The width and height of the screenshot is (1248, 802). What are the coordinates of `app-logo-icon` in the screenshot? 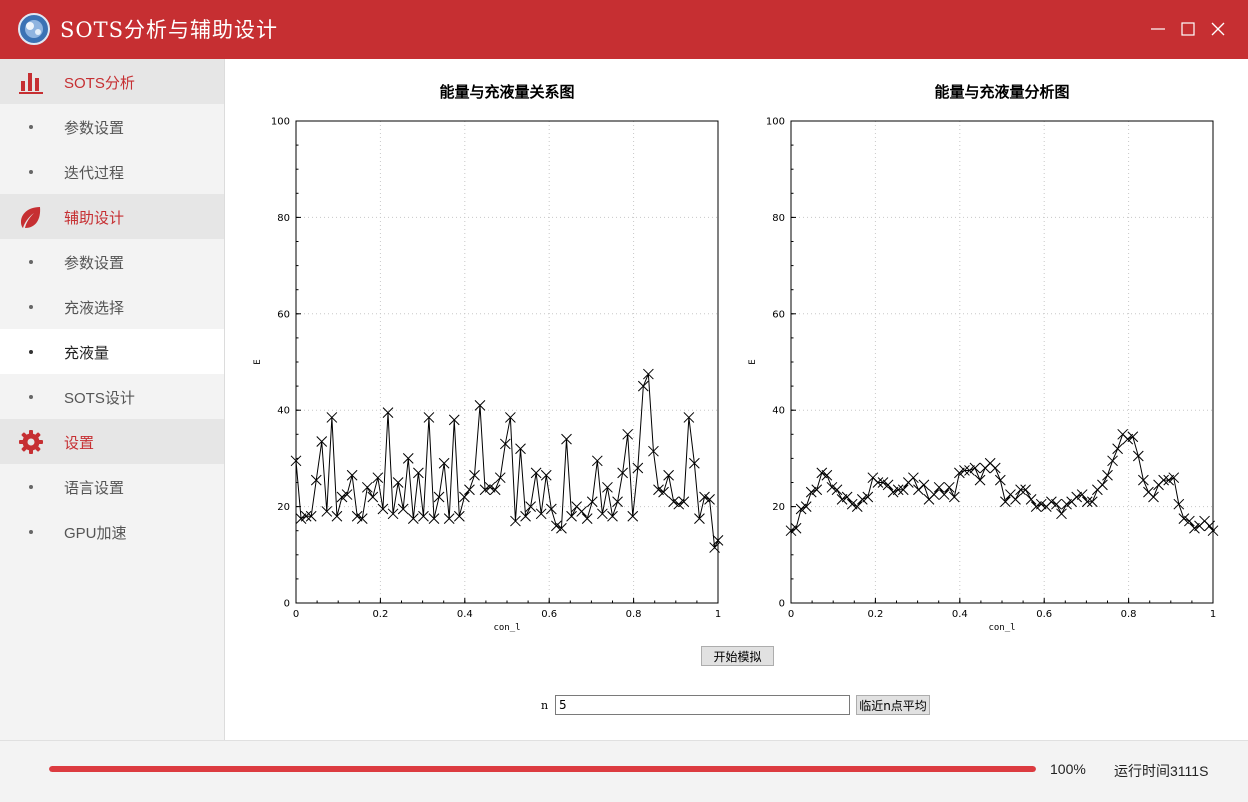 It's located at (34, 29).